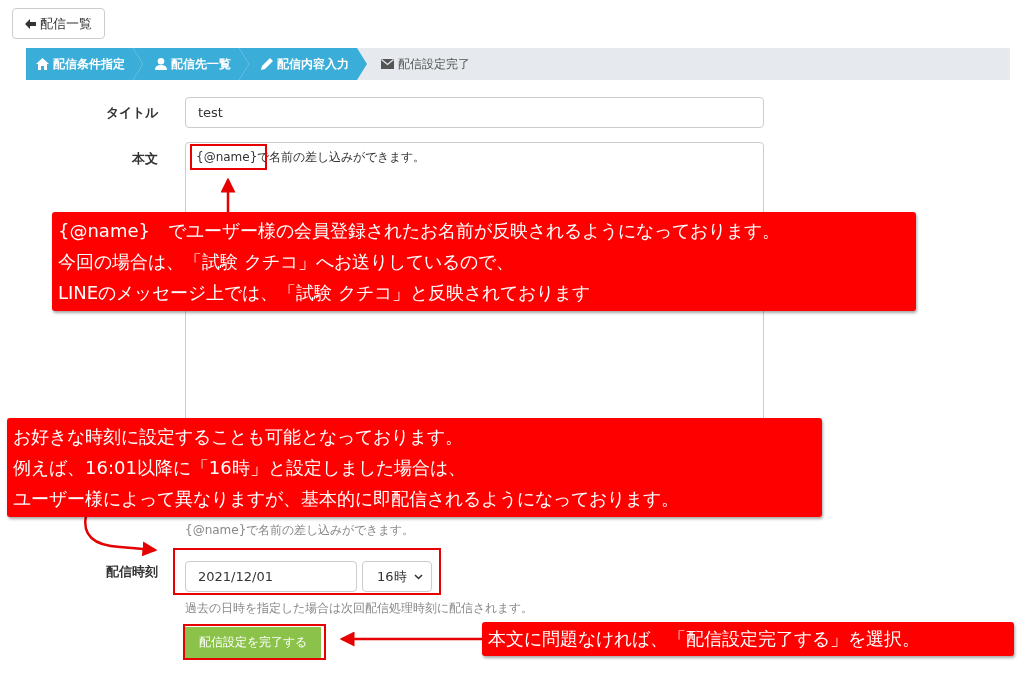 The width and height of the screenshot is (1024, 679). What do you see at coordinates (300, 530) in the screenshot?
I see `body-hint: {@name}で名前の差し込みができます。` at bounding box center [300, 530].